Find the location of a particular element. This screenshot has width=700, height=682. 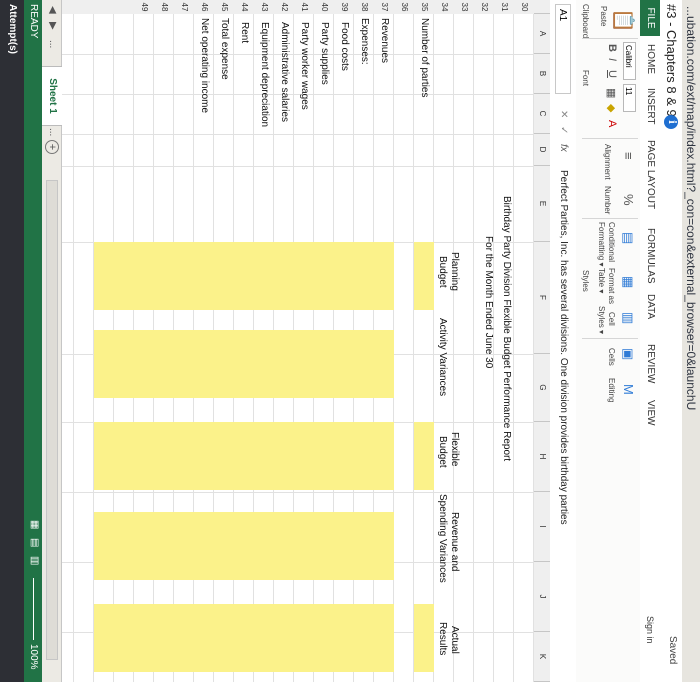

column-header: K is located at coordinates (542, 657).